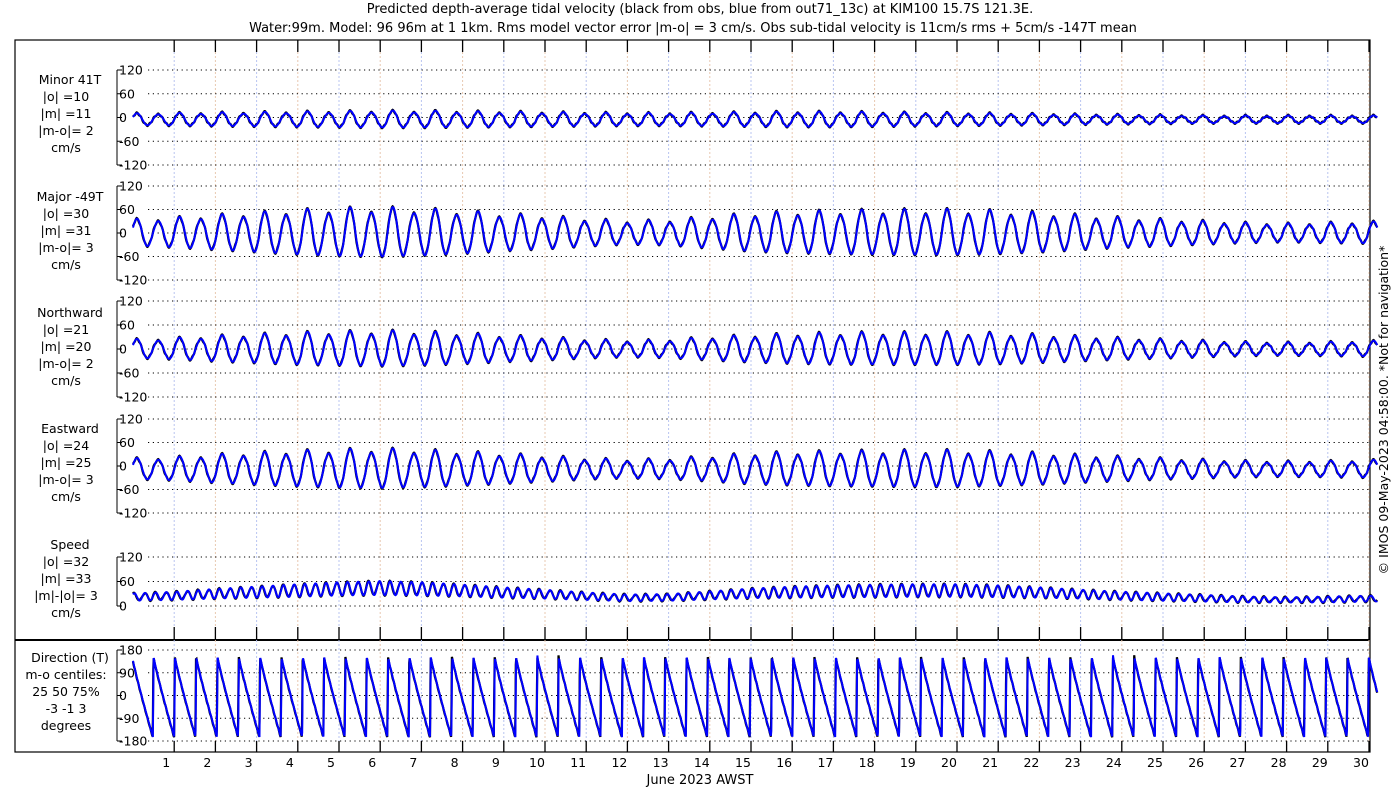 The image size is (1400, 800). I want to click on x-tick-label: 9, so click(496, 762).